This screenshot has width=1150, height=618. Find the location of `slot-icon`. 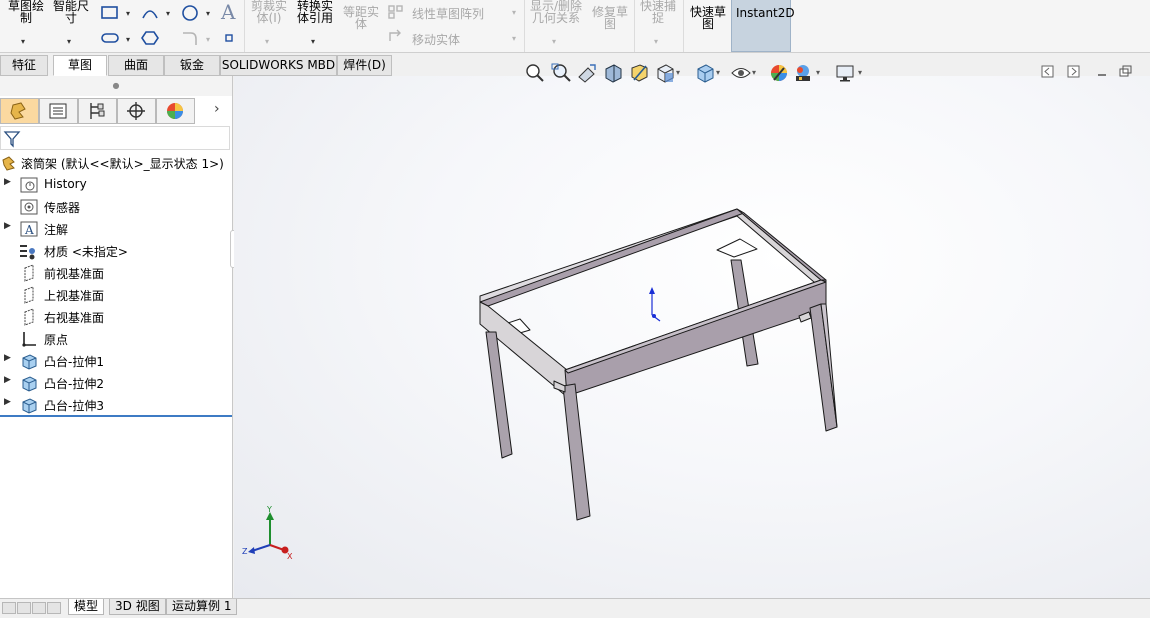

slot-icon is located at coordinates (110, 38).